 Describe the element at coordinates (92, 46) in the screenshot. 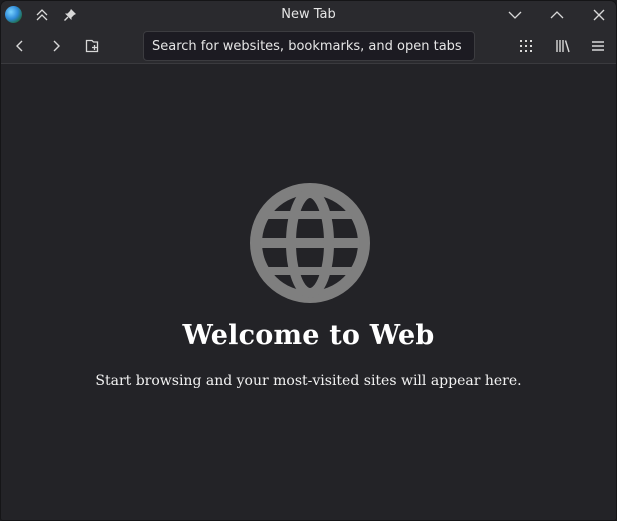

I see `new-tab-icon` at that location.